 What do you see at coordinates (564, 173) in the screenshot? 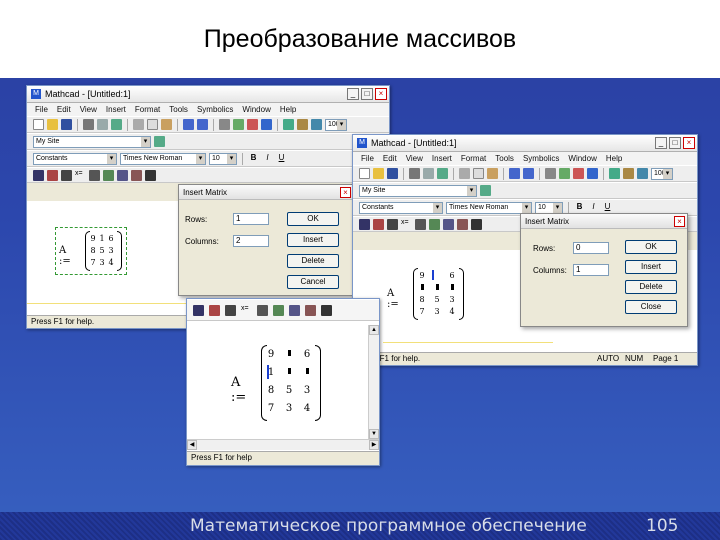
I see `insert-function-icon` at bounding box center [564, 173].